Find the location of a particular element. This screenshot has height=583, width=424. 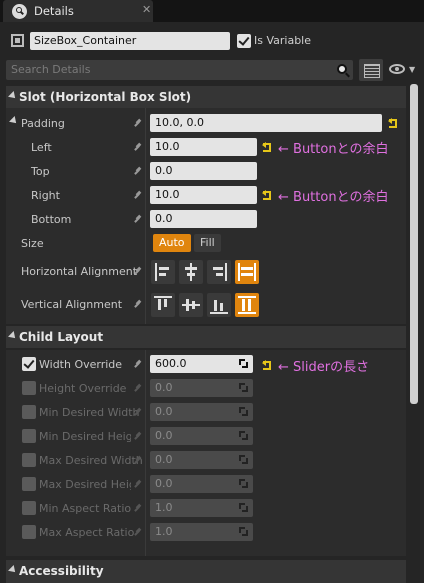

max-desired-width-label: Max Desired Width is located at coordinates (91, 460).